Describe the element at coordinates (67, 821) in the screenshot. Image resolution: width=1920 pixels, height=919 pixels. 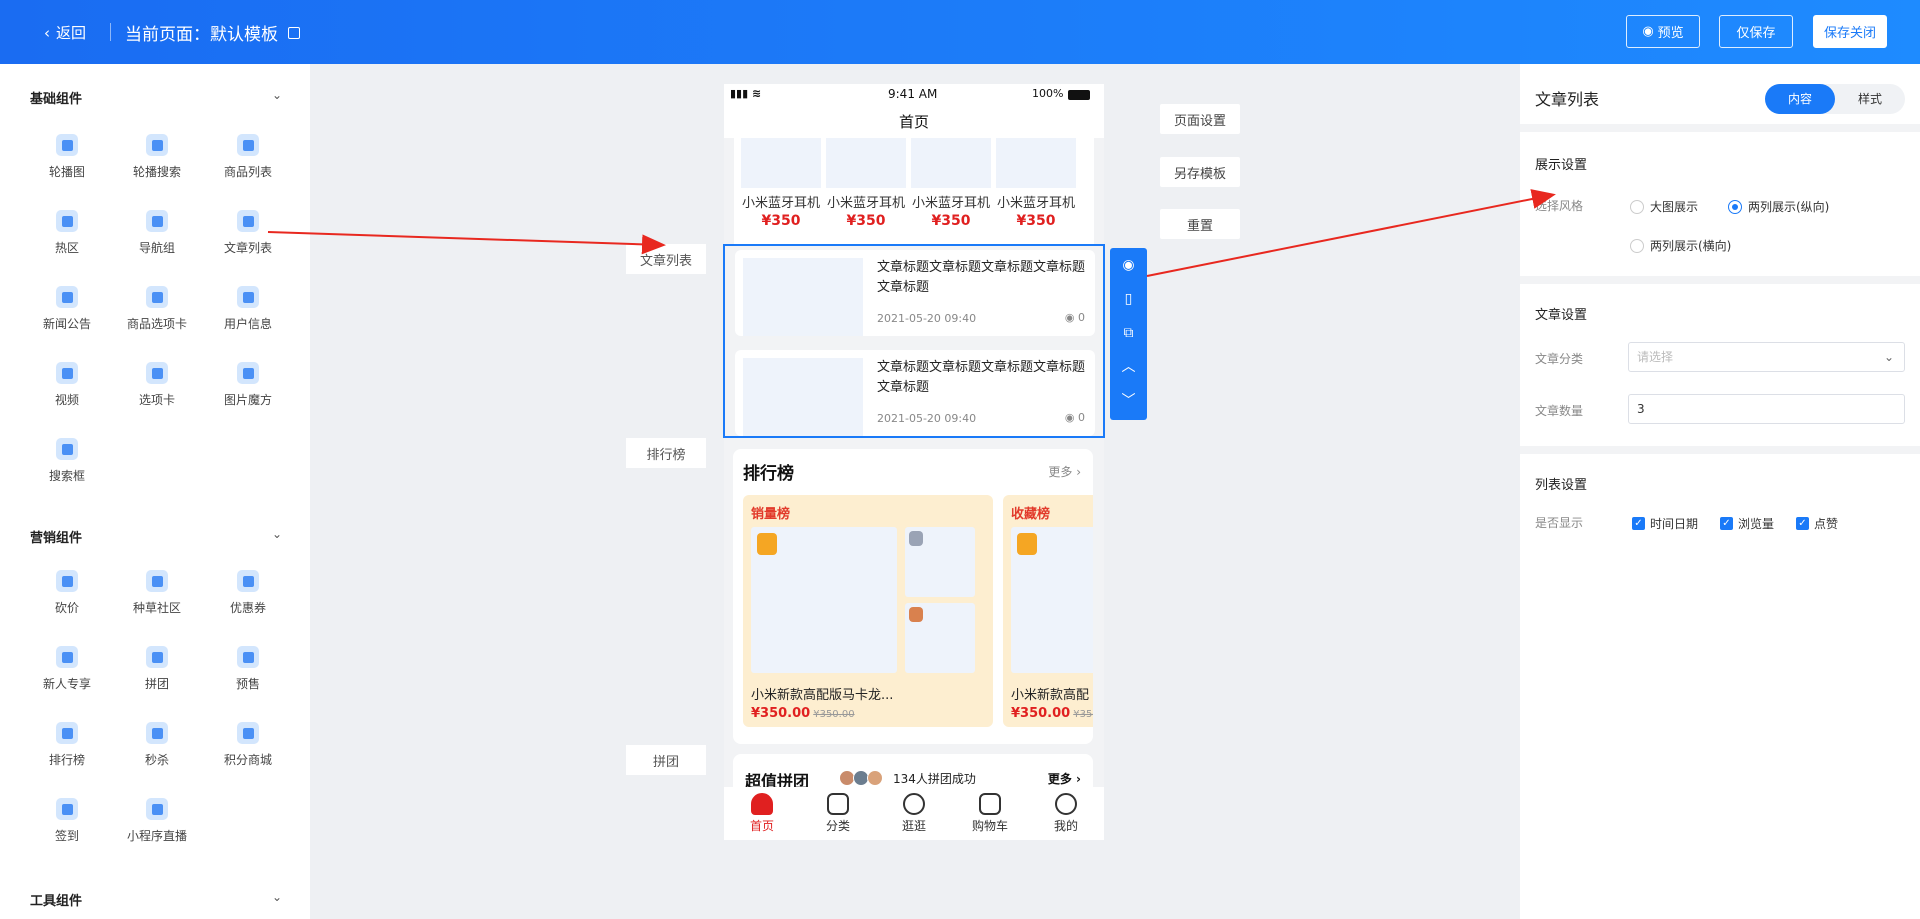
I see `comp-check-in: 签到` at that location.